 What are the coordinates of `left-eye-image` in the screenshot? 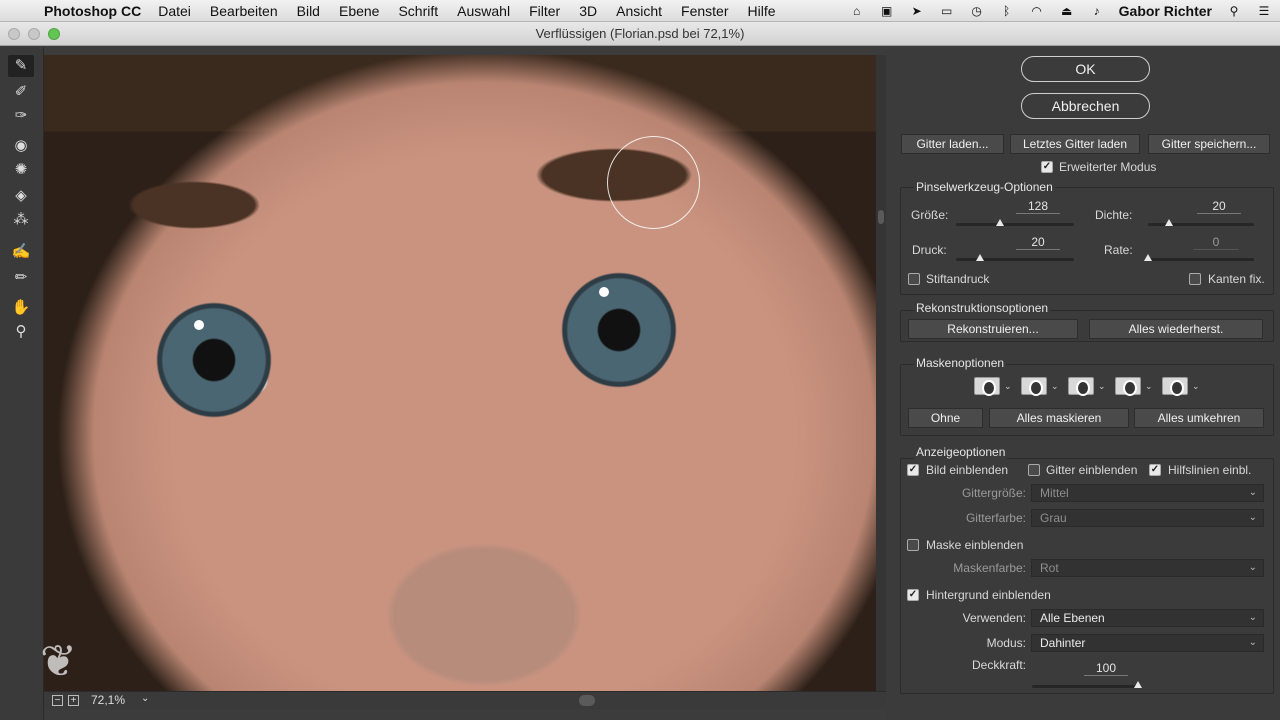 It's located at (214, 360).